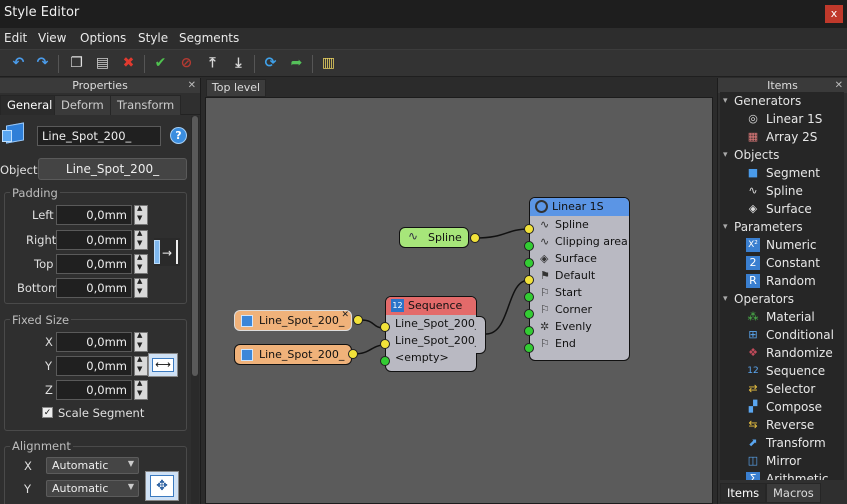 The width and height of the screenshot is (847, 504). What do you see at coordinates (834, 14) in the screenshot?
I see `close-button: x` at bounding box center [834, 14].